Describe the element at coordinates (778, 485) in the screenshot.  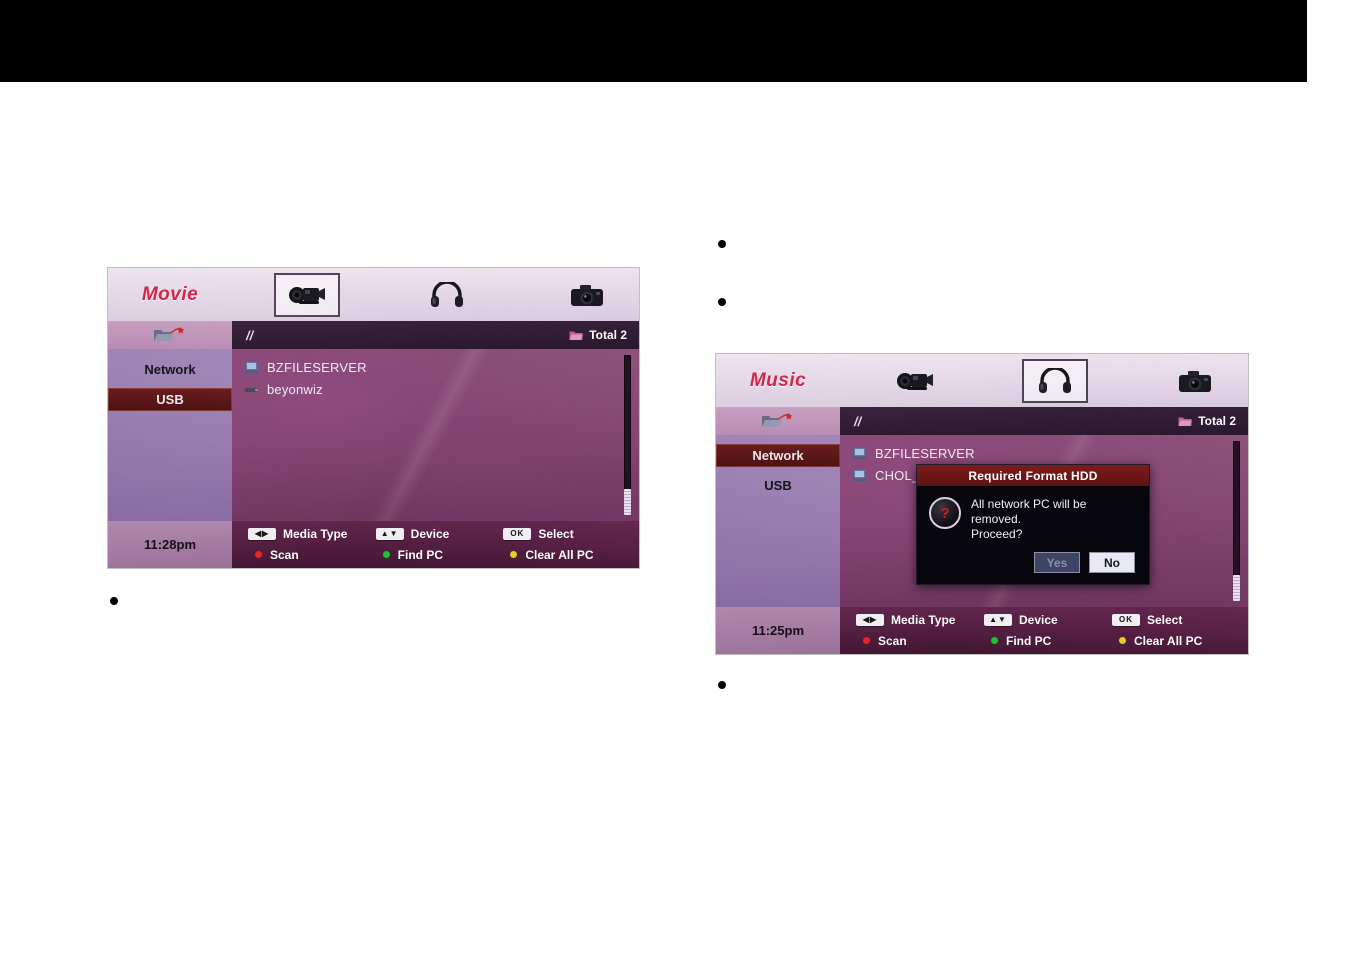
I see `sidebar-item-usb-2: USB` at that location.